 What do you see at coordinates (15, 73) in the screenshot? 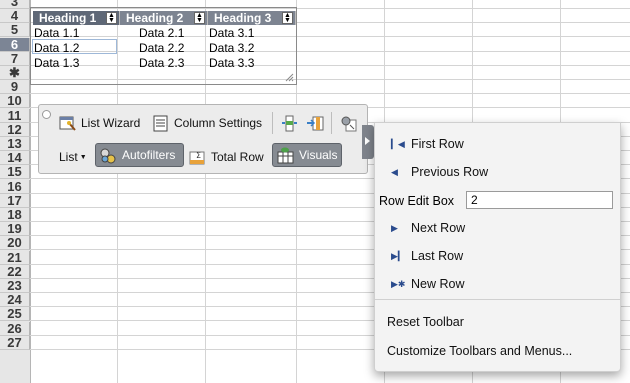
I see `insert-row-marker-icon: ✱` at bounding box center [15, 73].